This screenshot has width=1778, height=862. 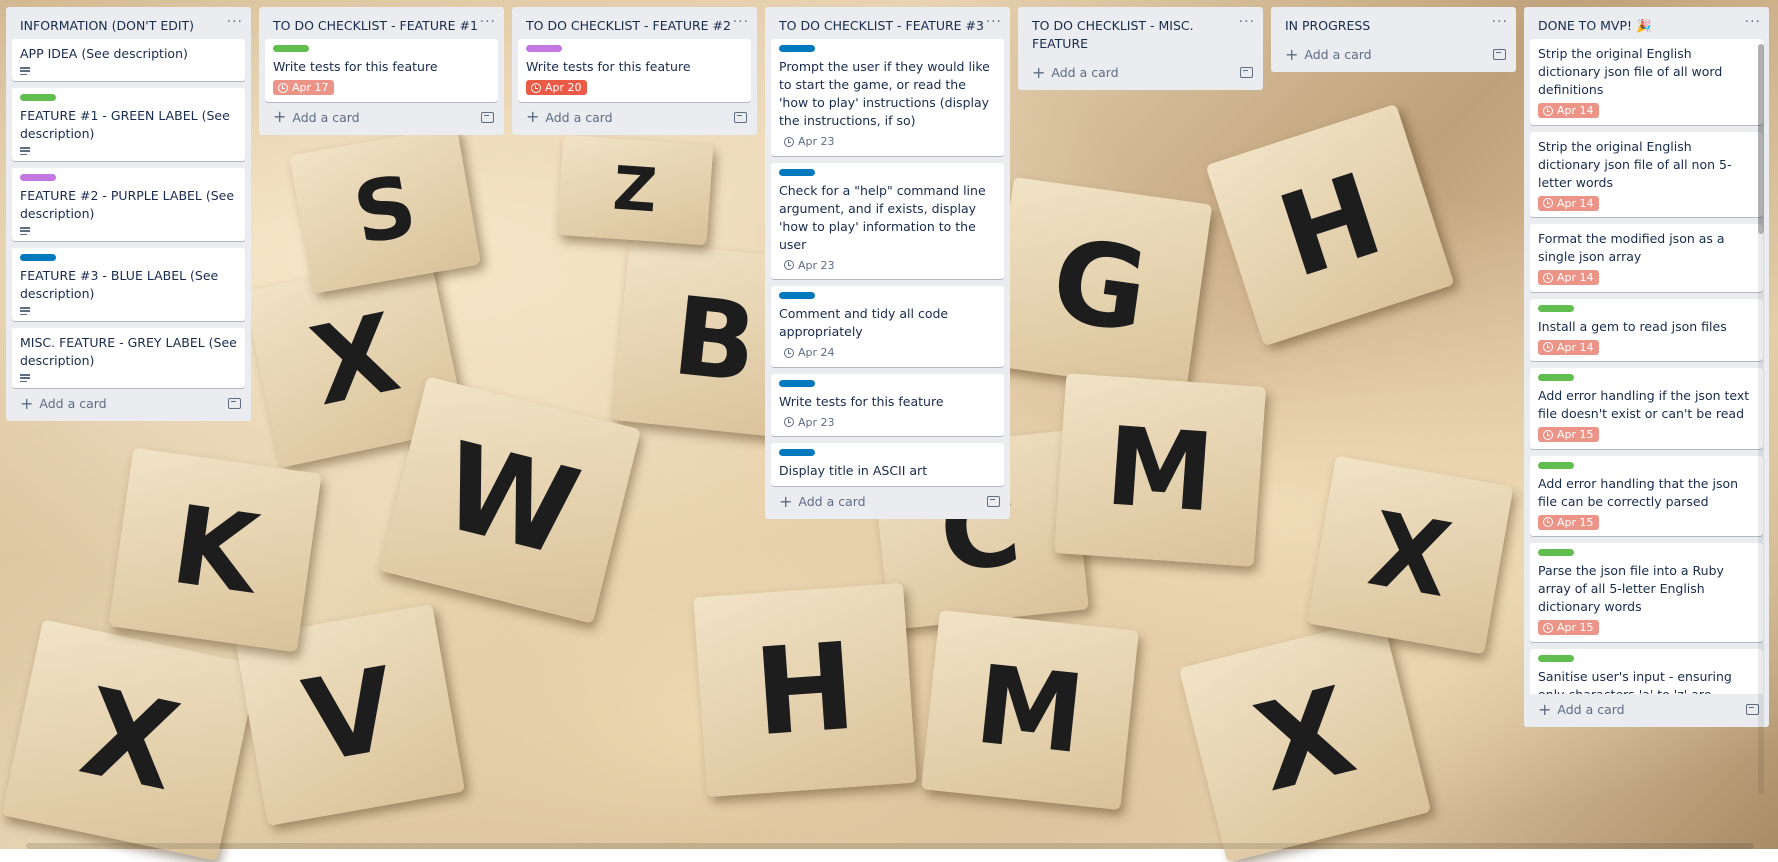 I want to click on due-date-badge: Apr 24, so click(x=809, y=352).